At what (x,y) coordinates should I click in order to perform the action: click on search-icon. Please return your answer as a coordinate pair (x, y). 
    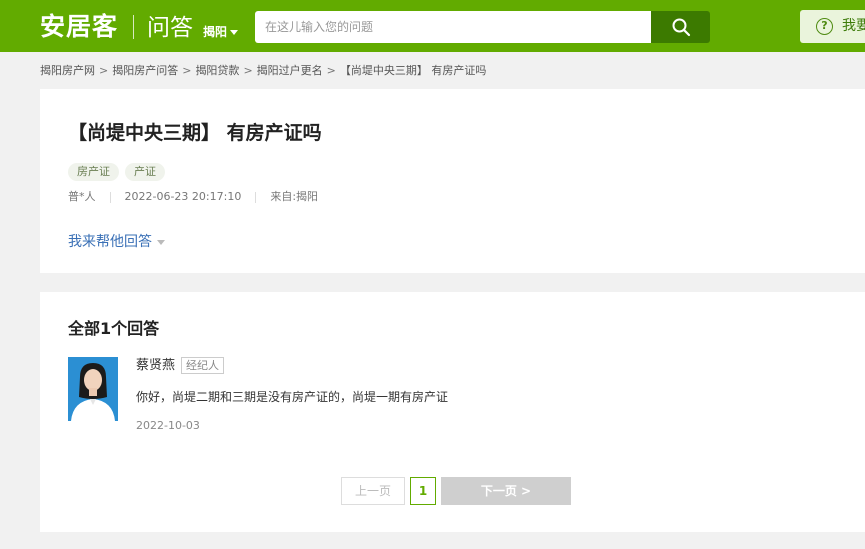
    Looking at the image, I should click on (681, 27).